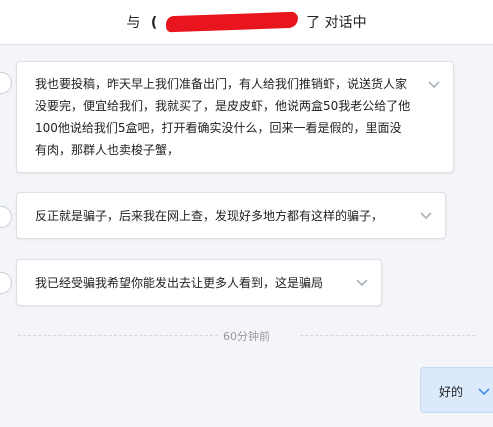 Image resolution: width=493 pixels, height=427 pixels. I want to click on chat-header: 与 ( 了 对话中, so click(246, 22).